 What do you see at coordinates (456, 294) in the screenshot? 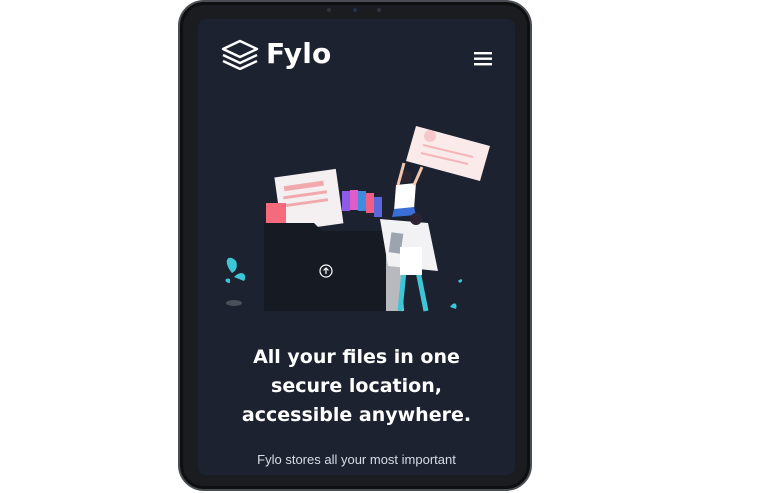
I see `leaf-decoration` at bounding box center [456, 294].